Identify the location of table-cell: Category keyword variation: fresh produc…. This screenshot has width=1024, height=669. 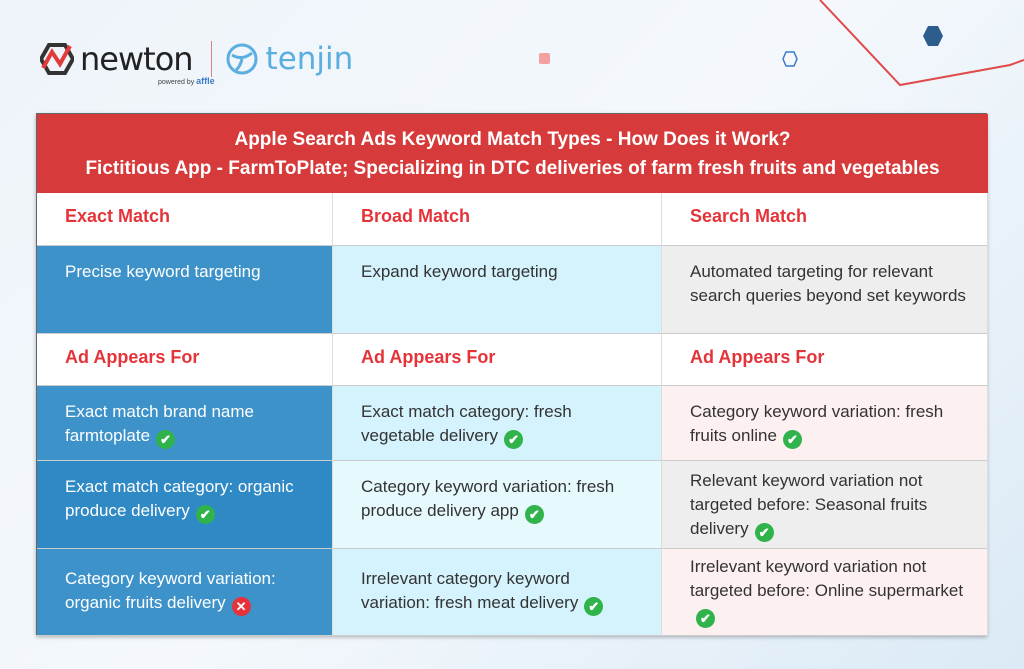
(497, 505).